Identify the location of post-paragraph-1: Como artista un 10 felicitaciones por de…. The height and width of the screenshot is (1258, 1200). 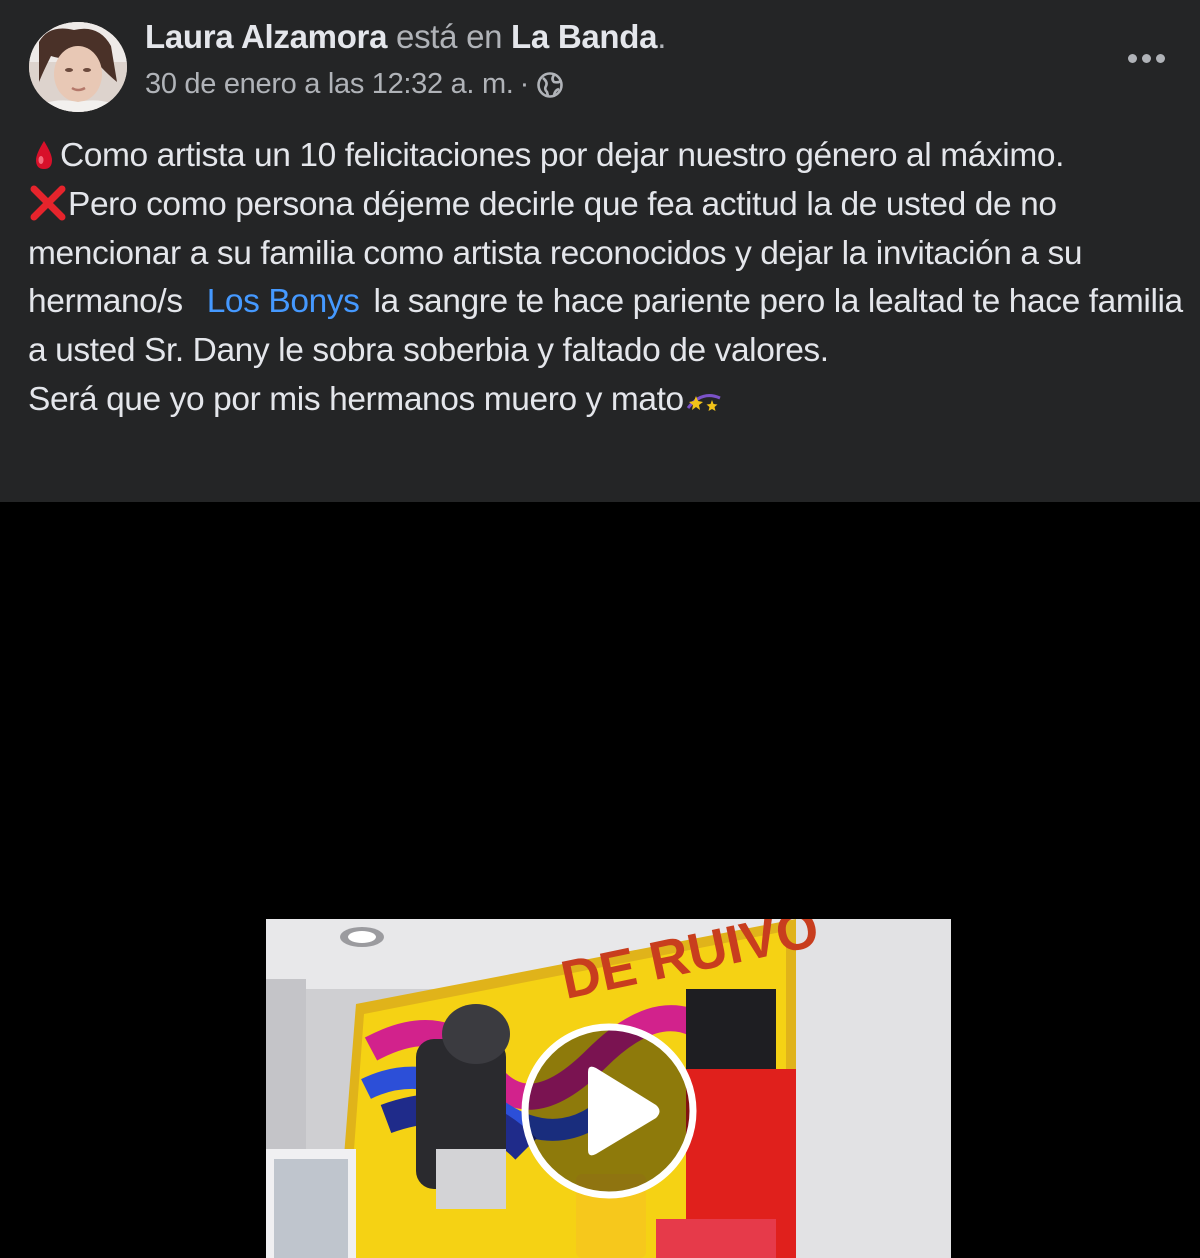
(608, 156).